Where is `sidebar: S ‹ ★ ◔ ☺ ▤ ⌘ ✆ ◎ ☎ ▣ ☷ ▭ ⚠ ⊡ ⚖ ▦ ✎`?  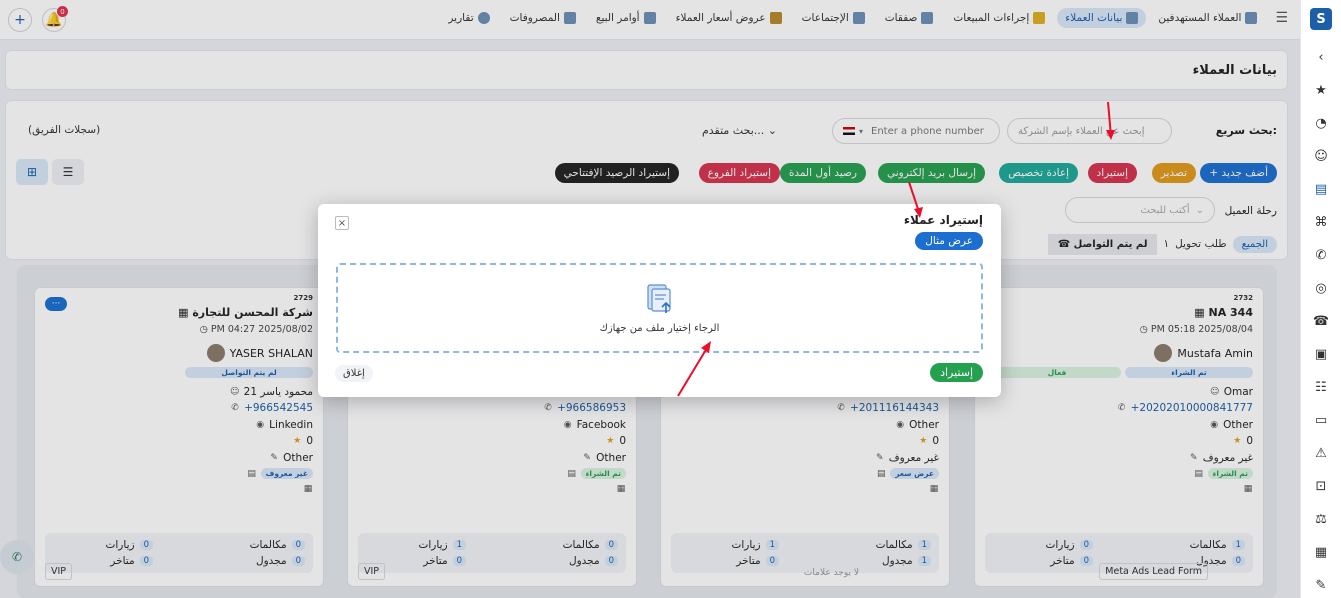 sidebar: S ‹ ★ ◔ ☺ ▤ ⌘ ✆ ◎ ☎ ▣ ☷ ▭ ⚠ ⊡ ⚖ ▦ ✎ is located at coordinates (1320, 299).